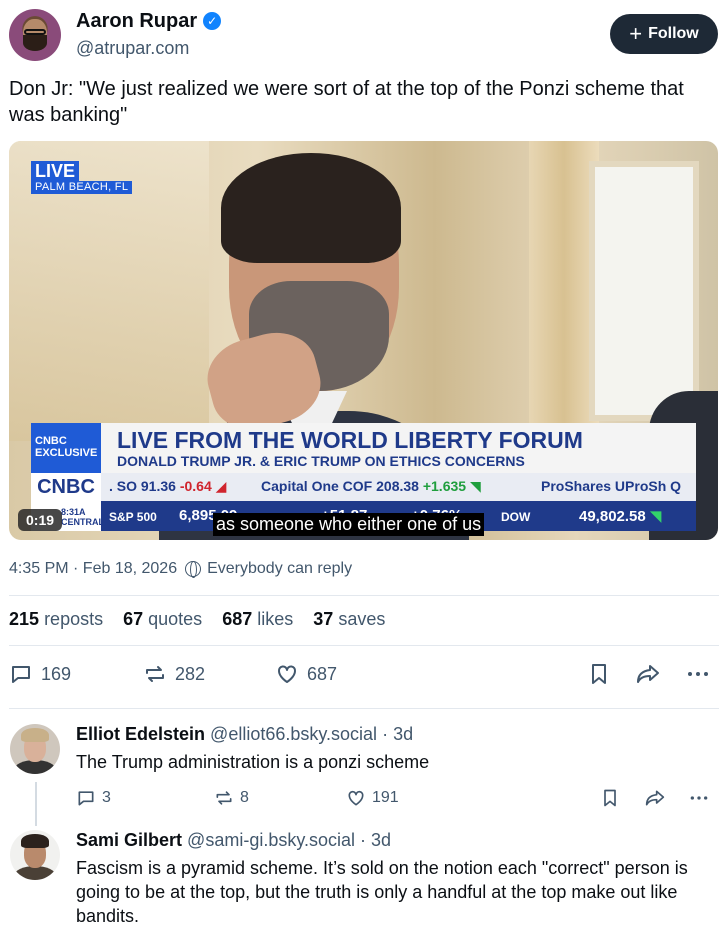 The height and width of the screenshot is (948, 725). What do you see at coordinates (136, 21) in the screenshot?
I see `author-name-text: Aaron Rupar` at bounding box center [136, 21].